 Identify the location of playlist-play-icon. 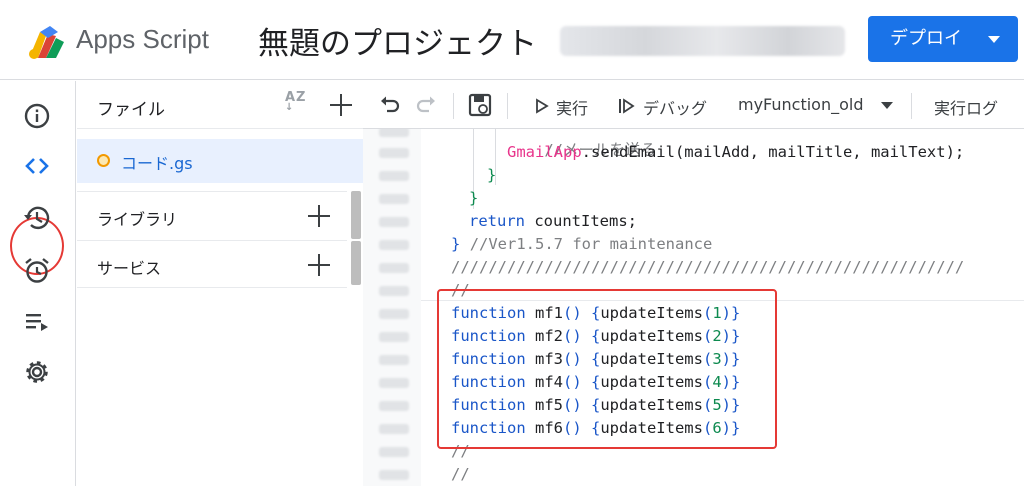
(37, 322).